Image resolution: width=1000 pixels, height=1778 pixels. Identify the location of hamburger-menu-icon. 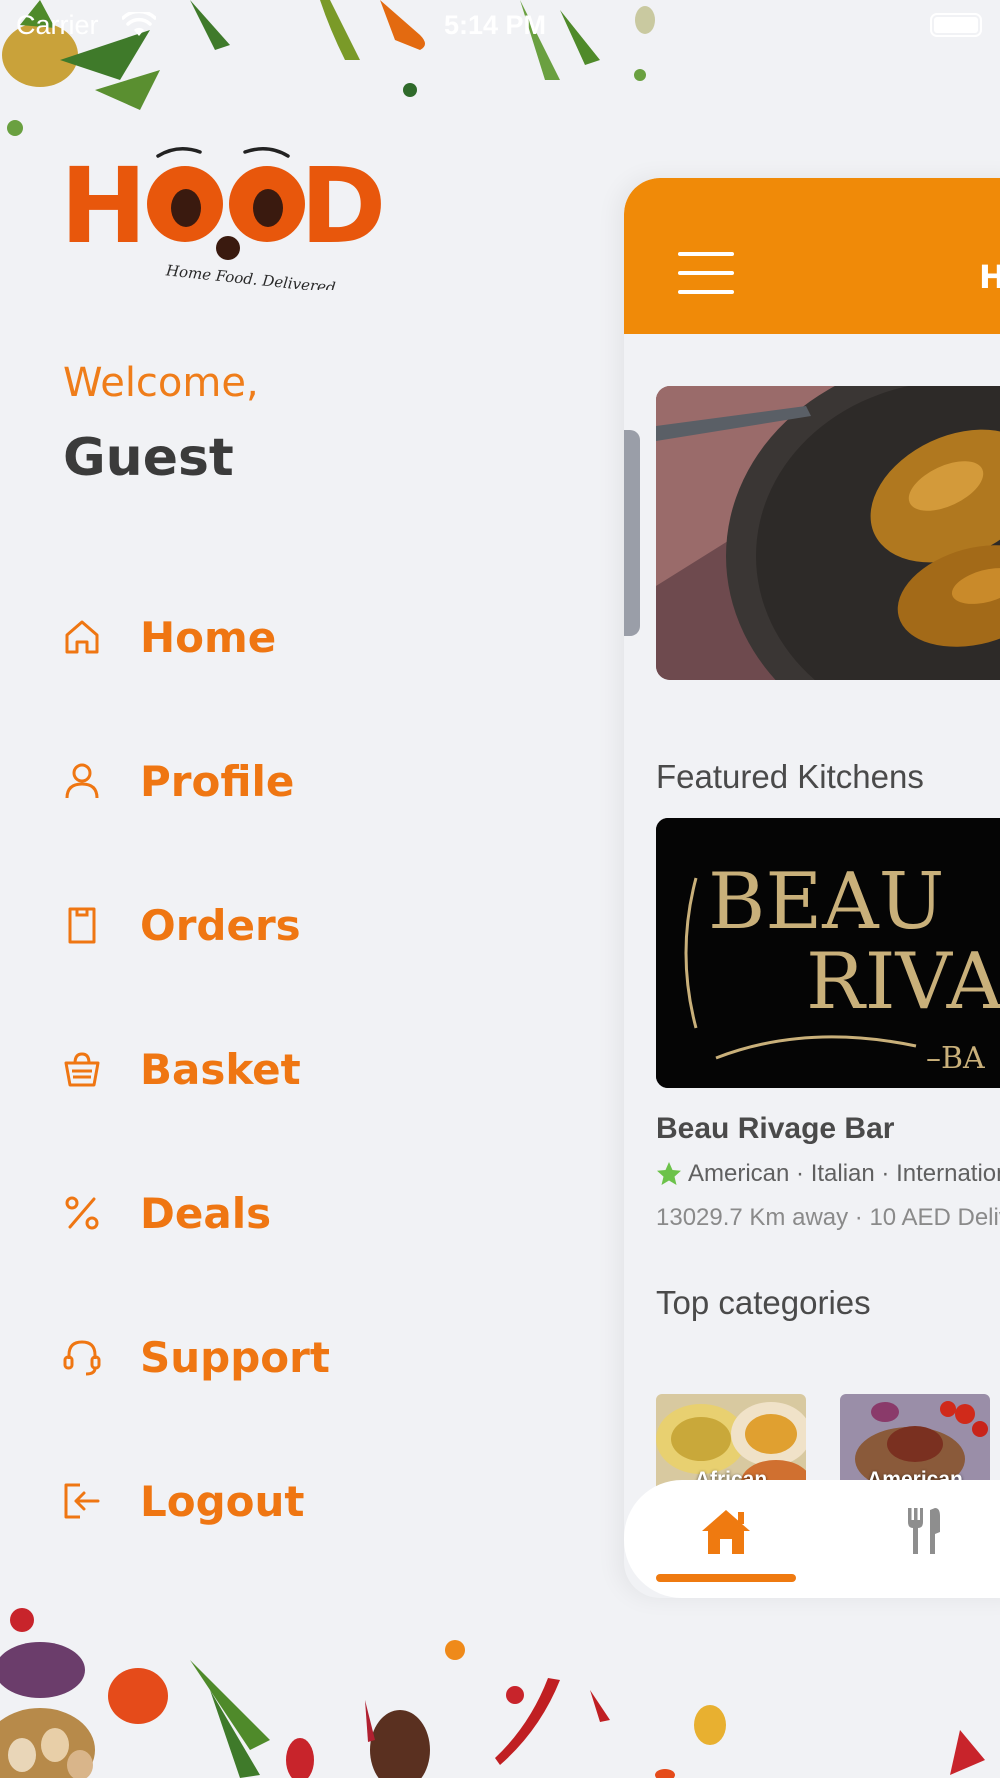
(706, 273).